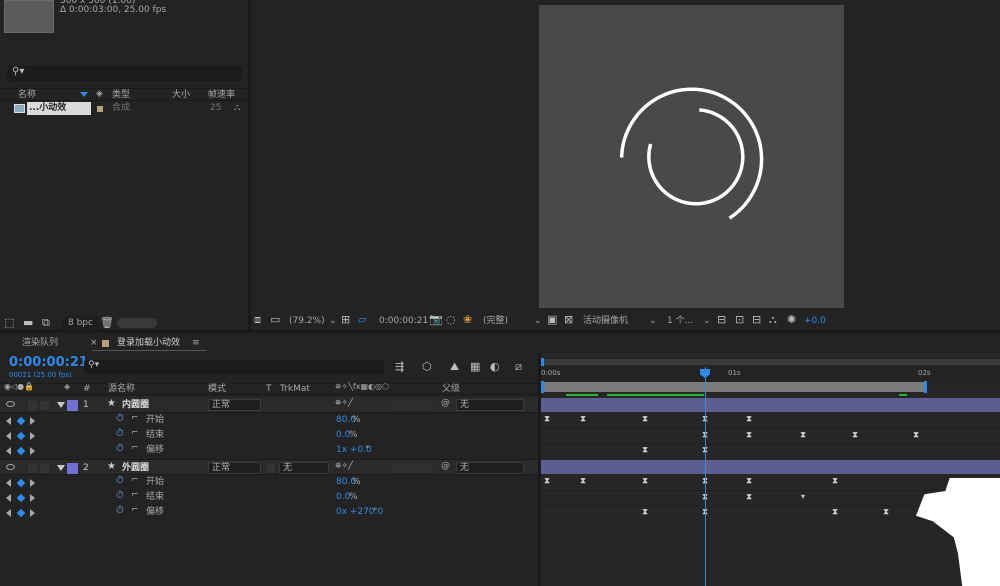 Image resolution: width=1000 pixels, height=586 pixels. What do you see at coordinates (362, 320) in the screenshot?
I see `mask-visibility-icon: ▱` at bounding box center [362, 320].